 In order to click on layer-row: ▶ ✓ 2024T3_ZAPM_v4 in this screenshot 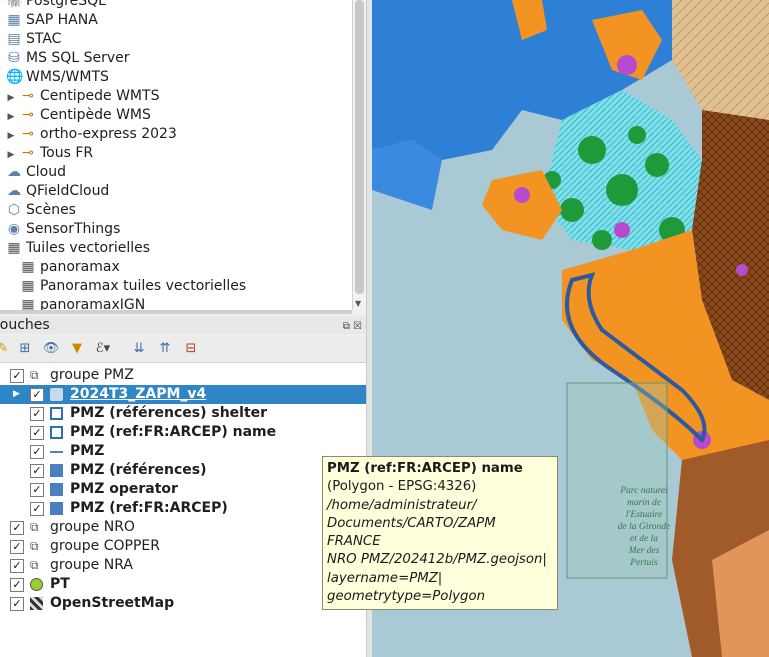, I will do `click(183, 394)`.